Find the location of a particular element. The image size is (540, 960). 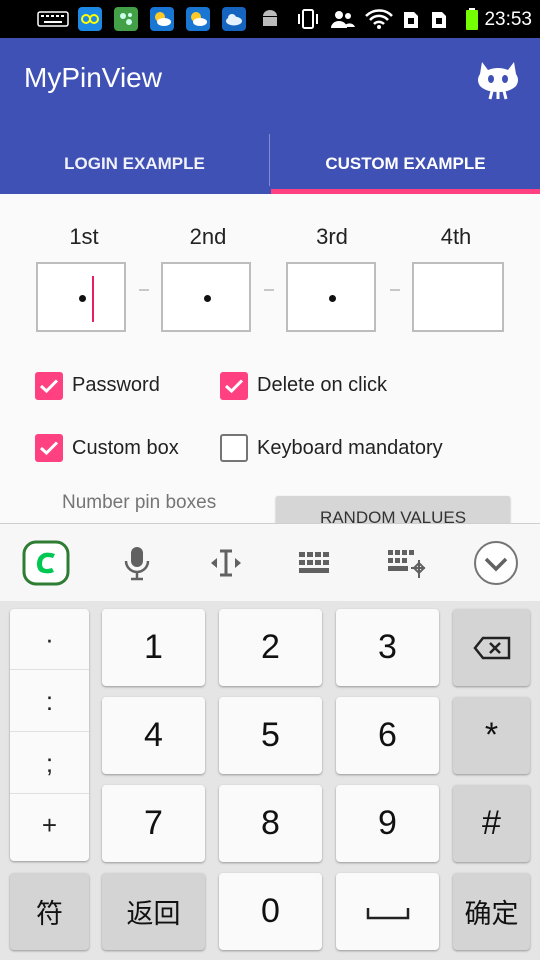

delete-on-click-label: Delete on click is located at coordinates (322, 385).